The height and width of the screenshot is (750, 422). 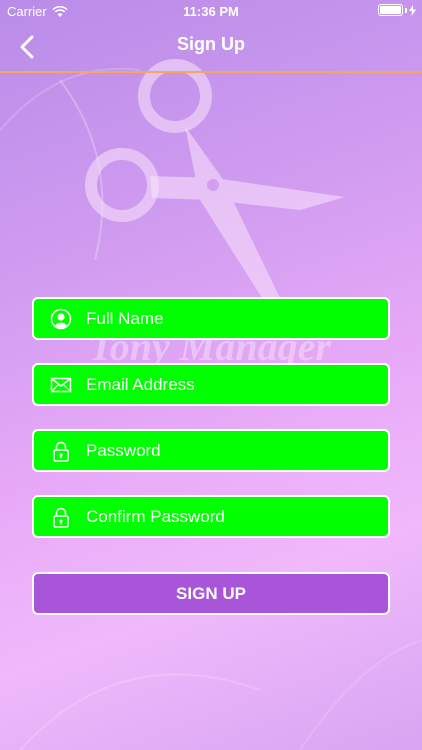 I want to click on status-bar: Carrier 11:36 PM, so click(x=211, y=12).